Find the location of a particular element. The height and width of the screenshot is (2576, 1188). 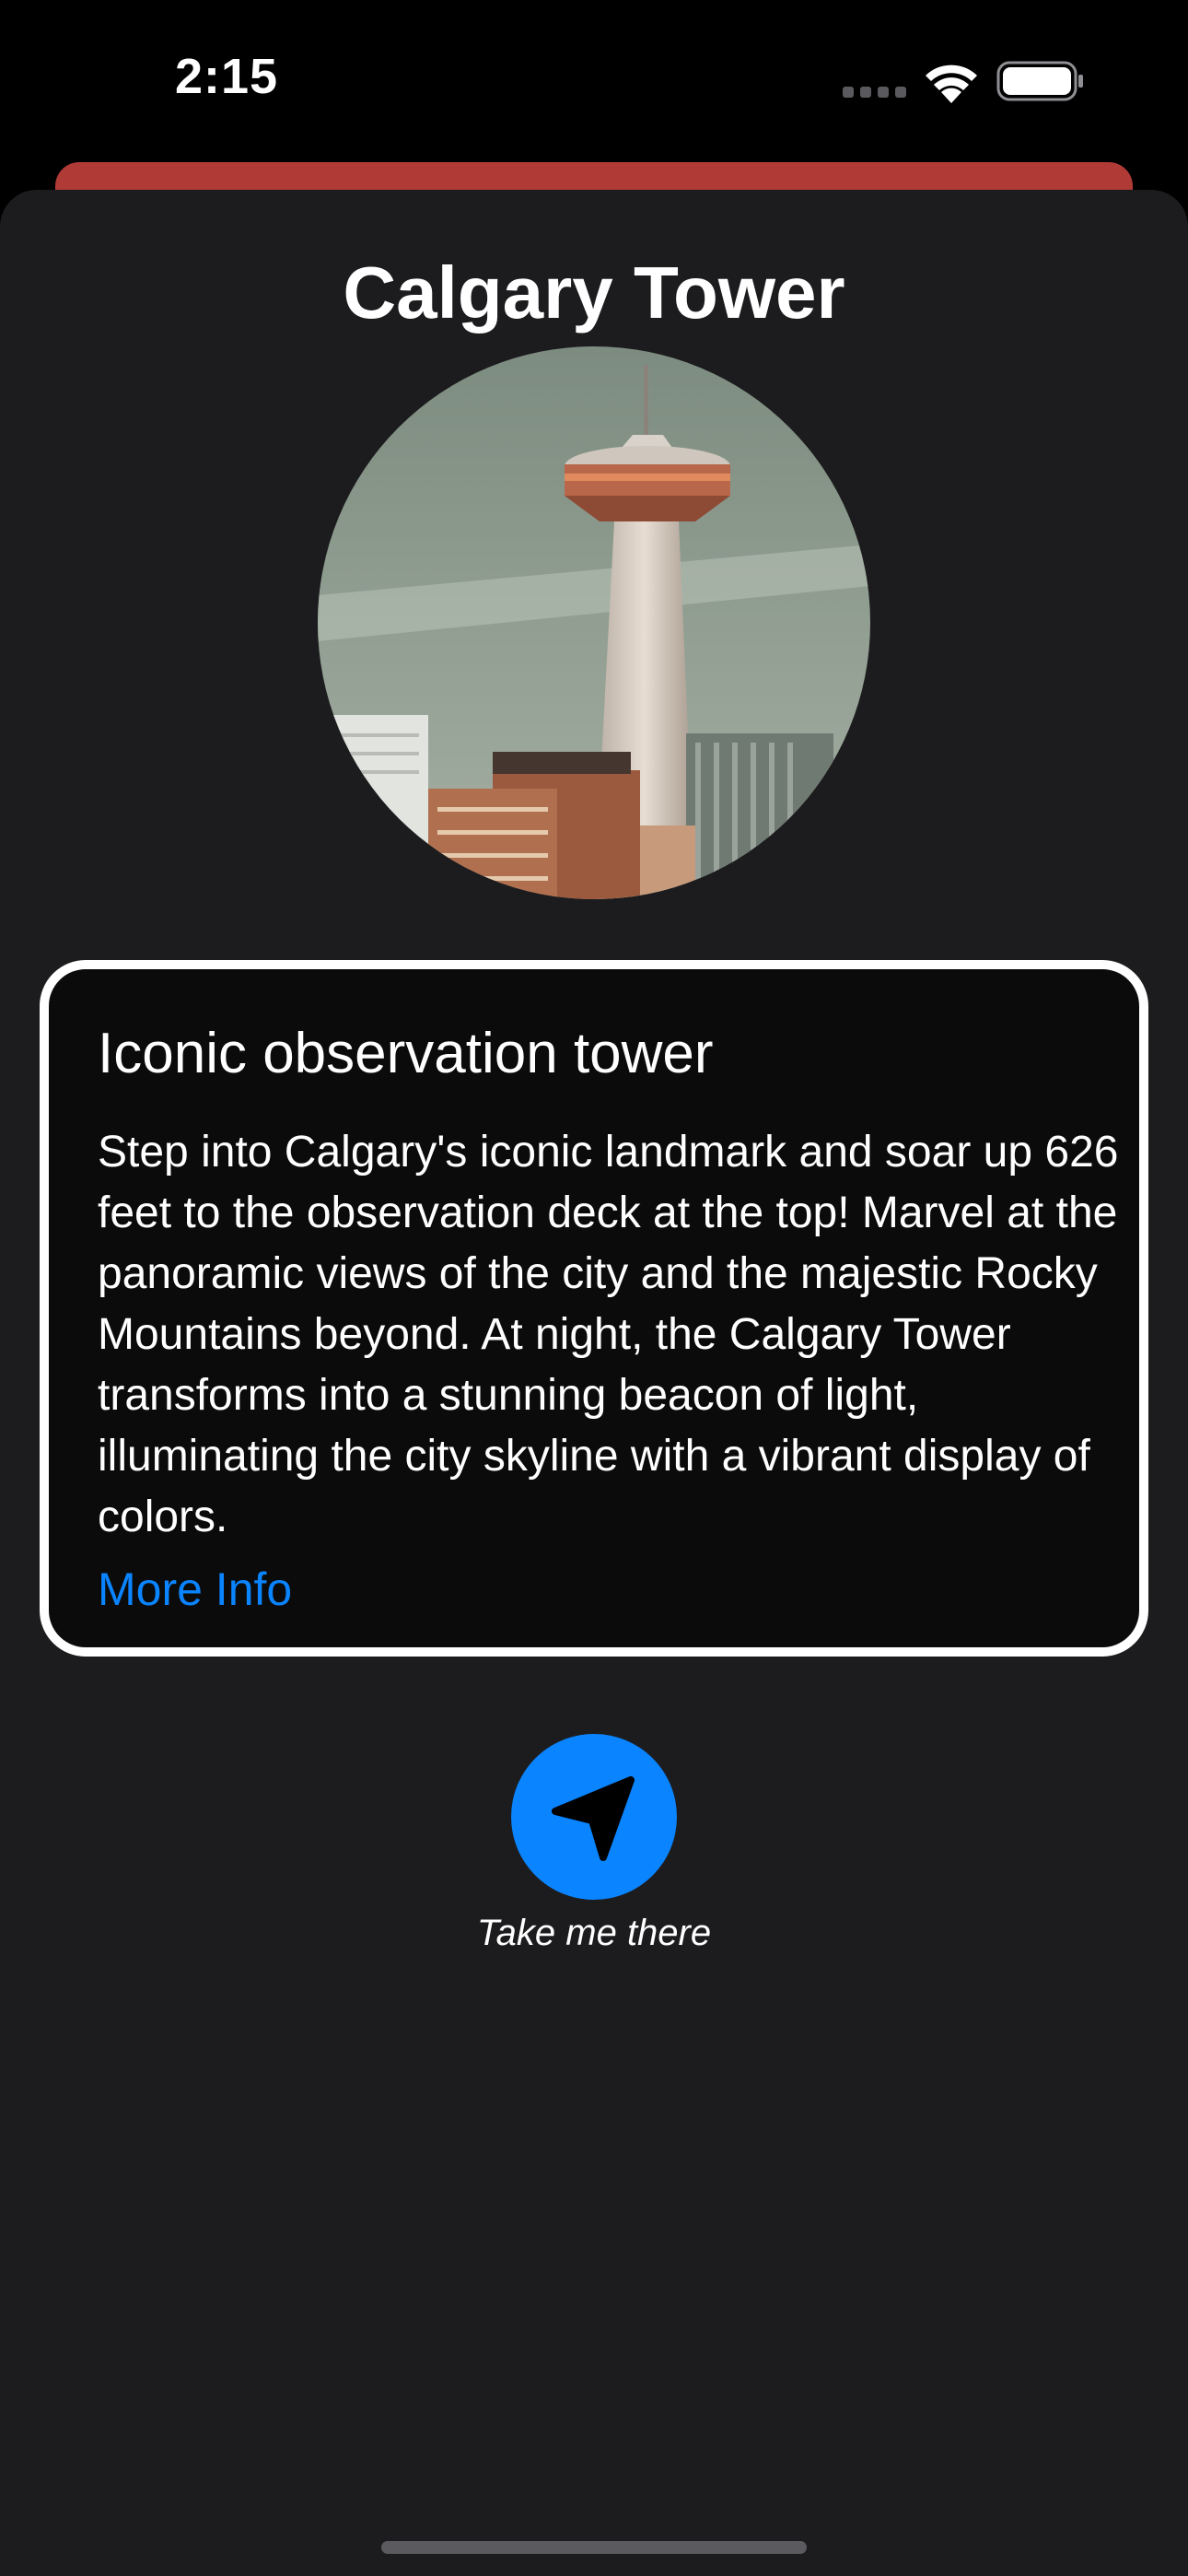

place-title: Calgary Tower is located at coordinates (594, 293).